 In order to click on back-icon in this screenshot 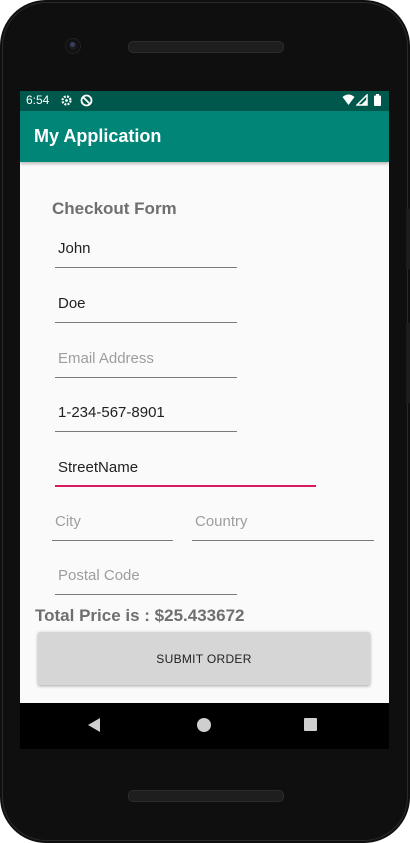, I will do `click(94, 725)`.